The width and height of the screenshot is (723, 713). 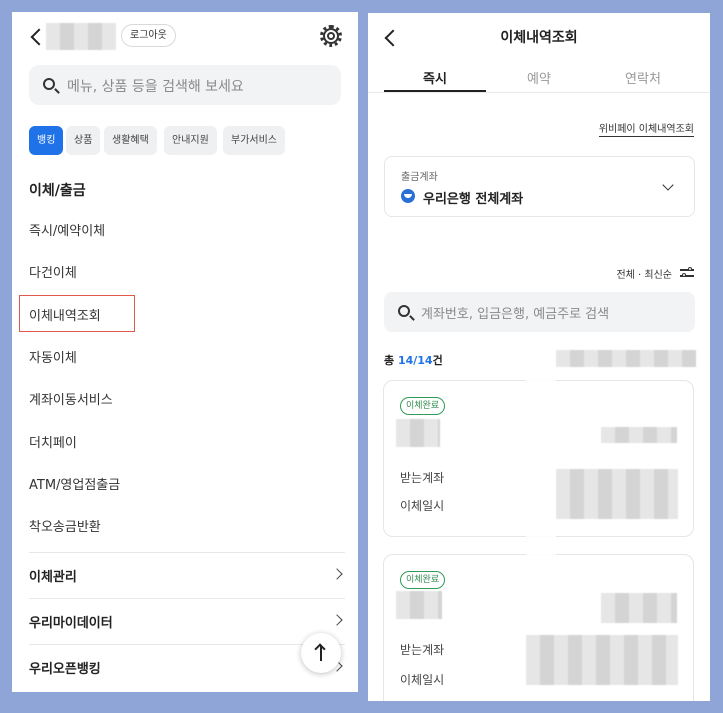 I want to click on chip-extra-services: 부가서비스, so click(x=254, y=140).